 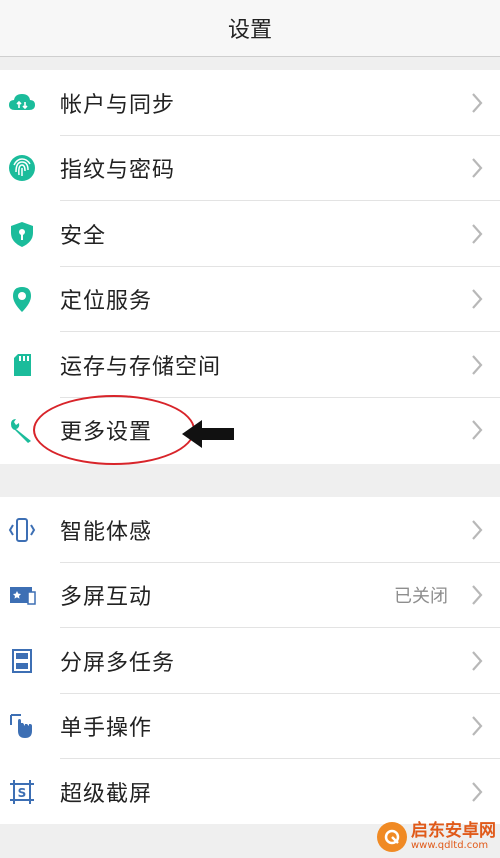 I want to click on settings-item-label: 指纹与密码, so click(x=118, y=171).